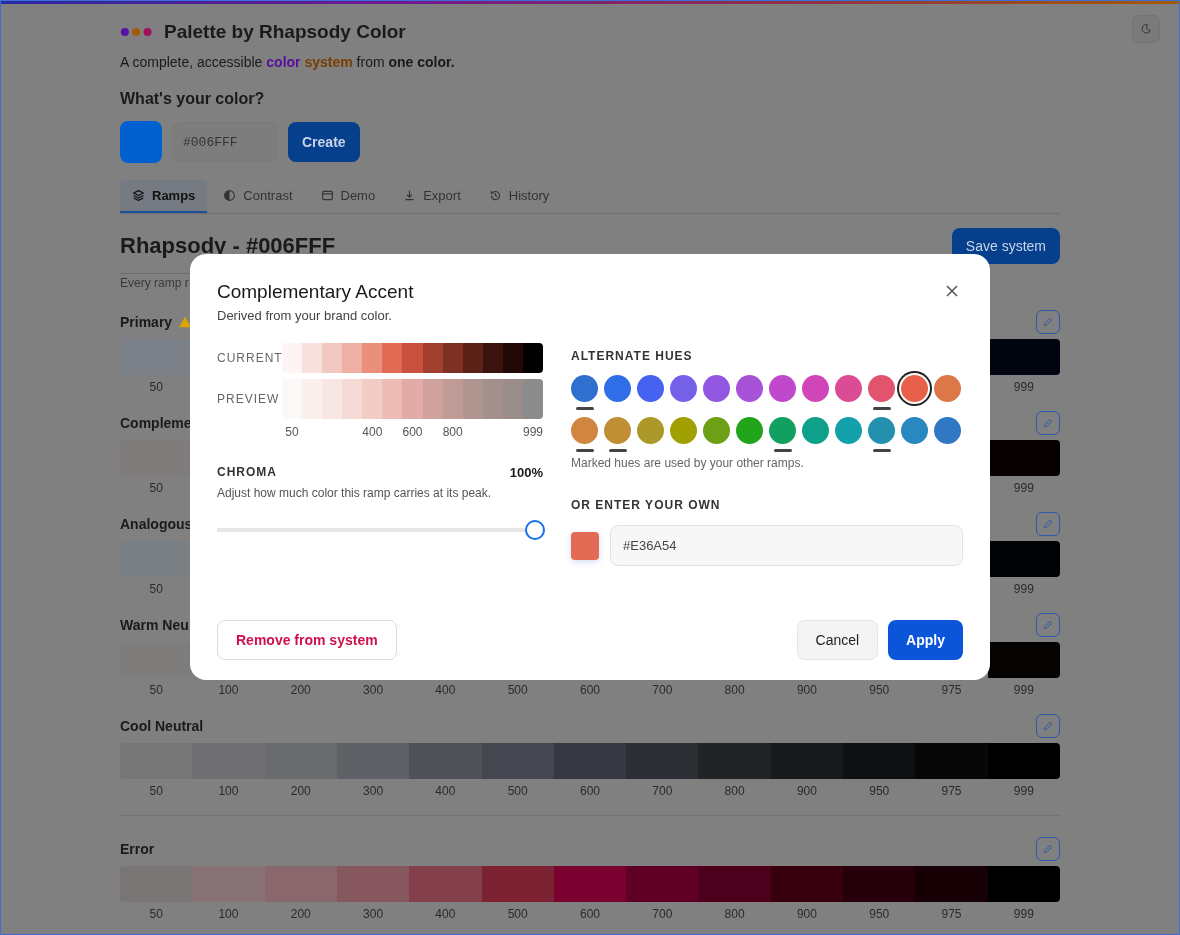 This screenshot has width=1180, height=935. What do you see at coordinates (249, 358) in the screenshot?
I see `ramp-row-label: CURRENT` at bounding box center [249, 358].